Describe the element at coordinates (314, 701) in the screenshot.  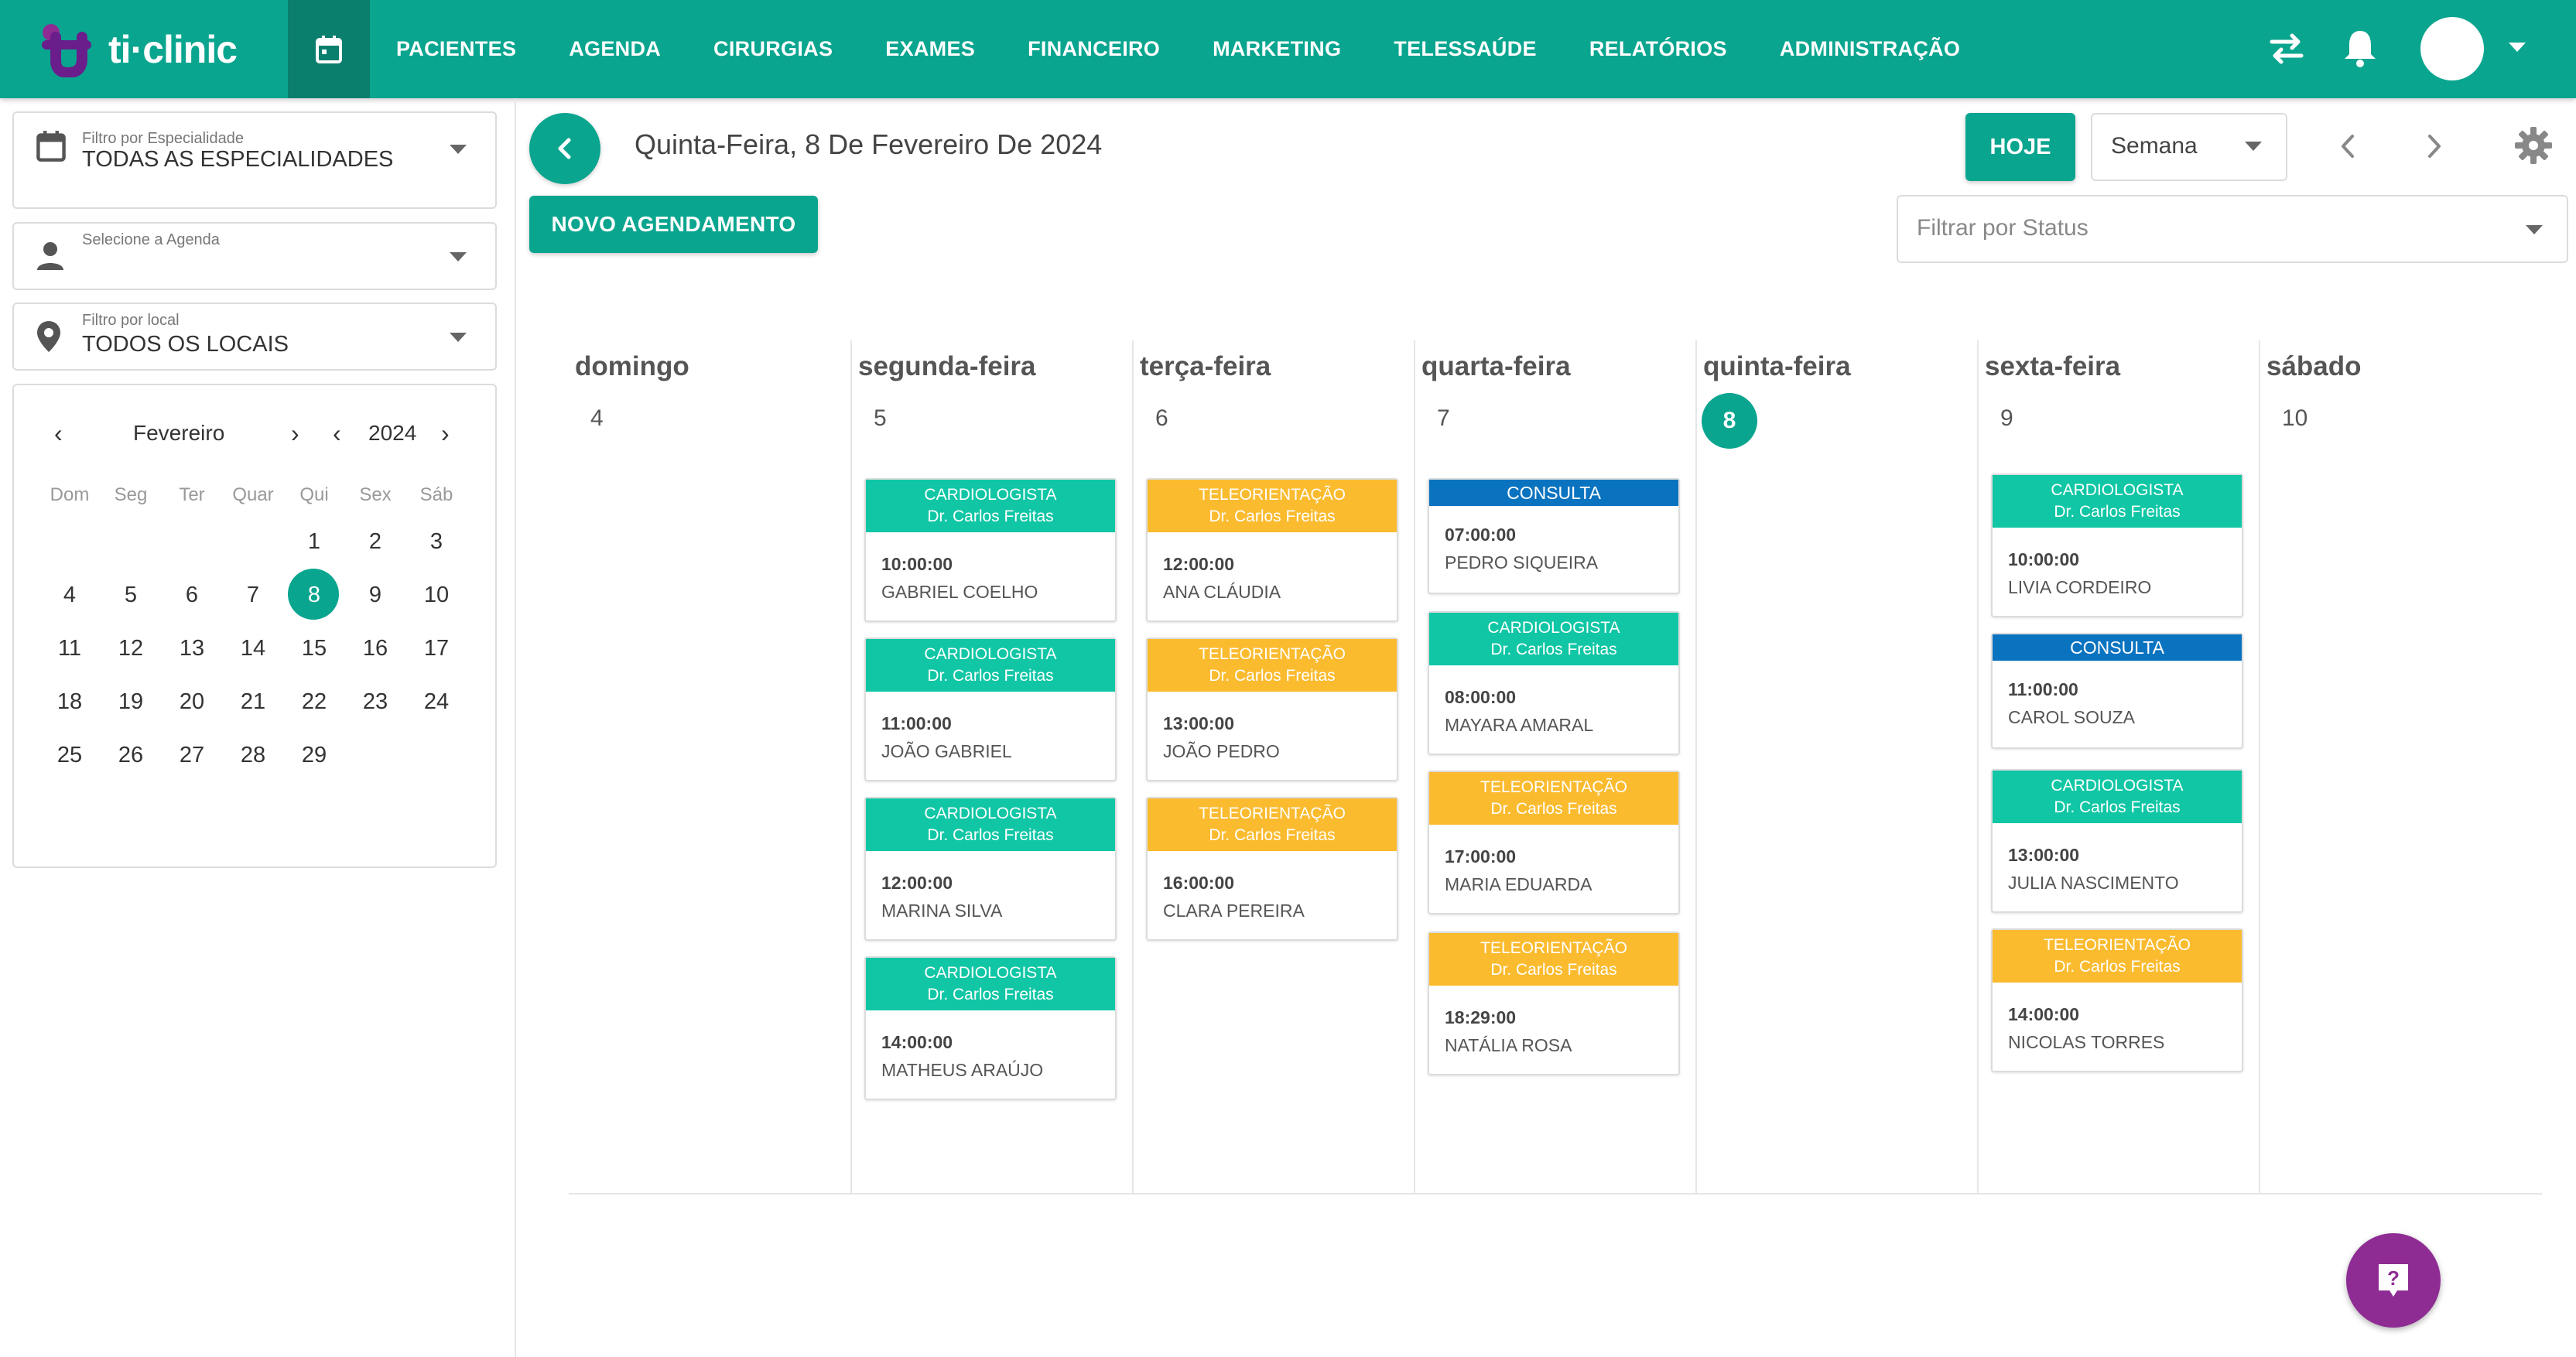
I see `calendar-day: 22` at that location.